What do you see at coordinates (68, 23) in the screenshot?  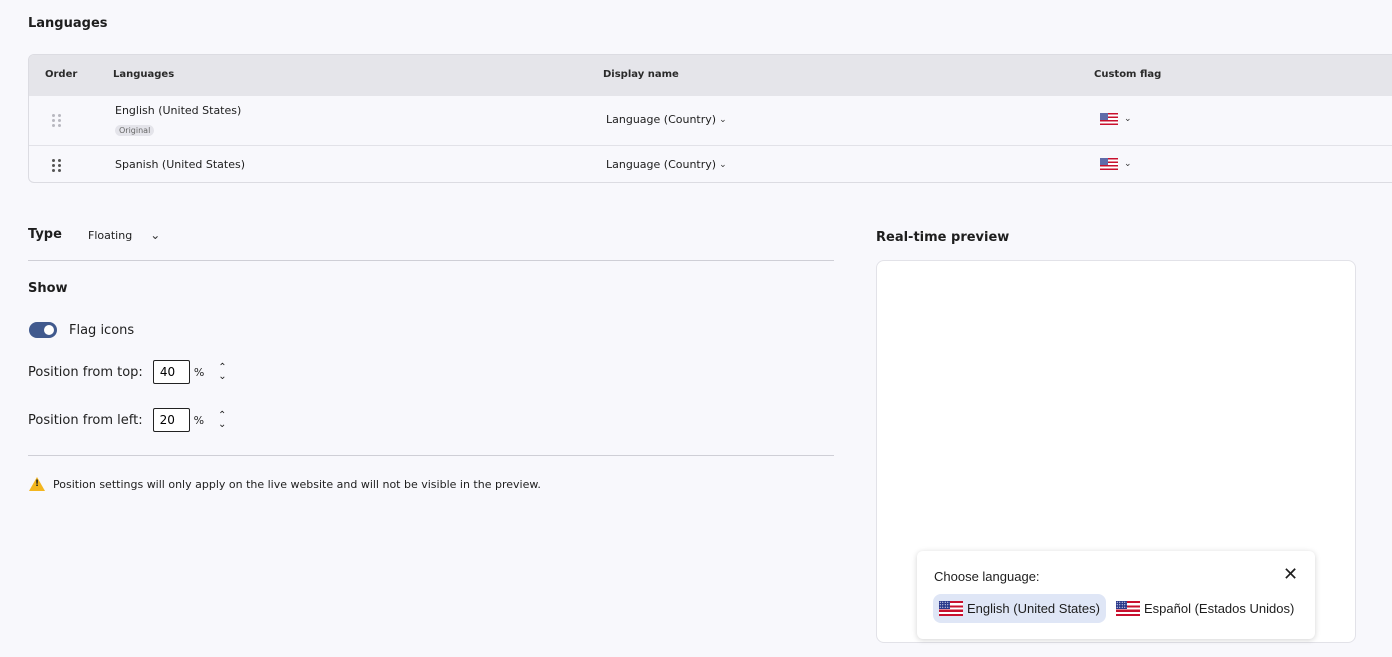 I see `languages-section-title: Languages` at bounding box center [68, 23].